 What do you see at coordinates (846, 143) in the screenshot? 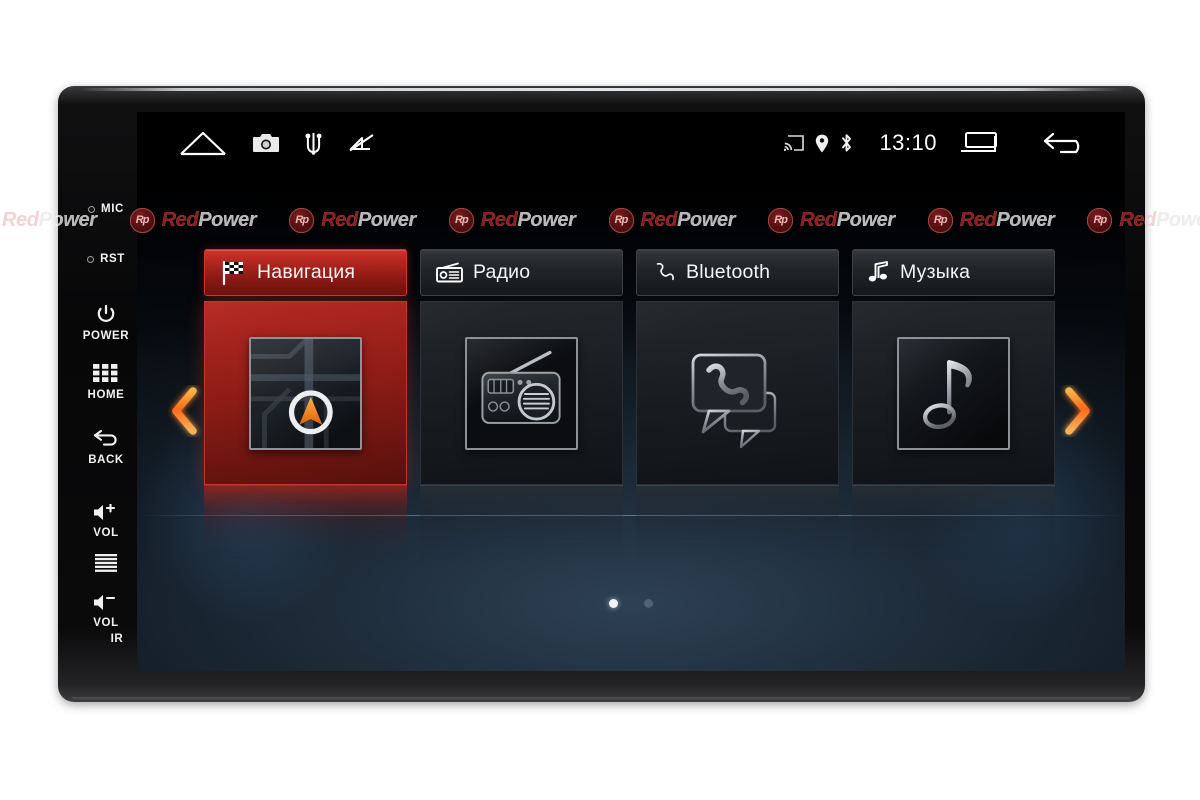
I see `bluetooth-icon` at bounding box center [846, 143].